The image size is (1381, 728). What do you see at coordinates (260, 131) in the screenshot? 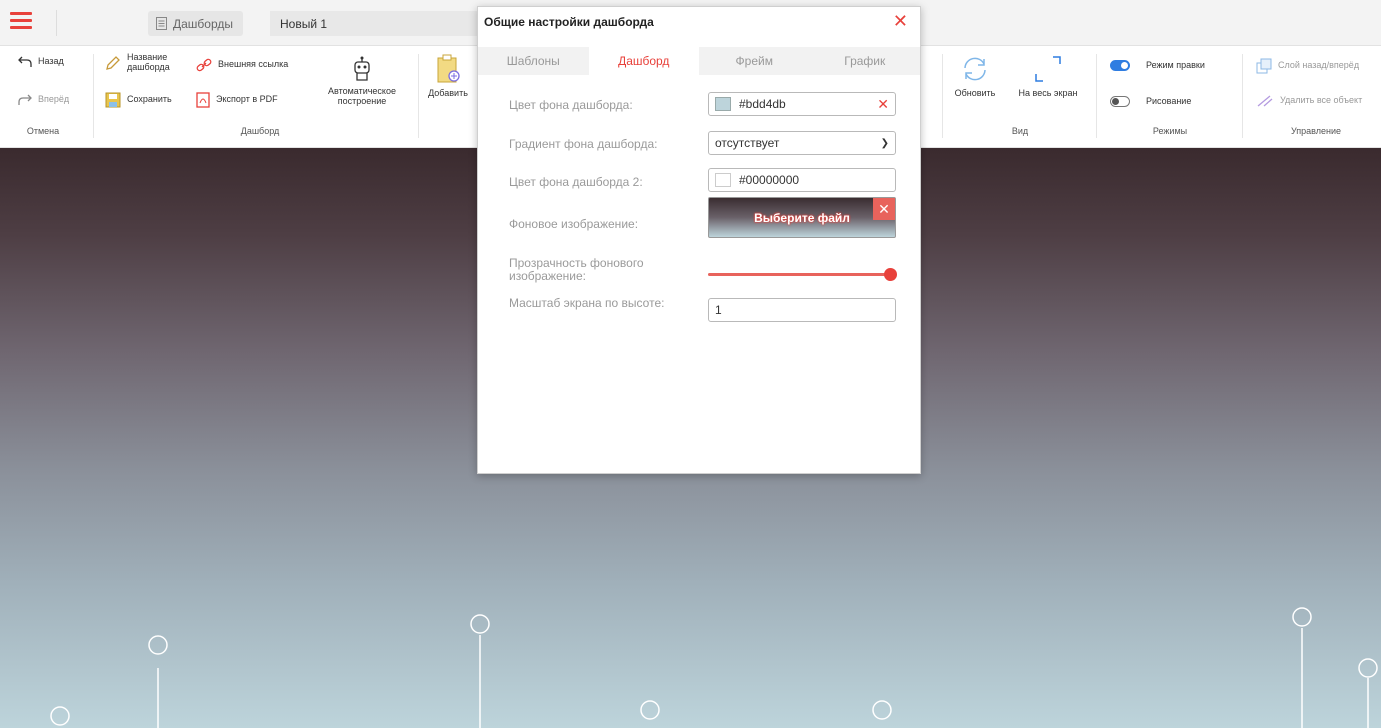
I see `dashboard-group-label: Дашборд` at bounding box center [260, 131].